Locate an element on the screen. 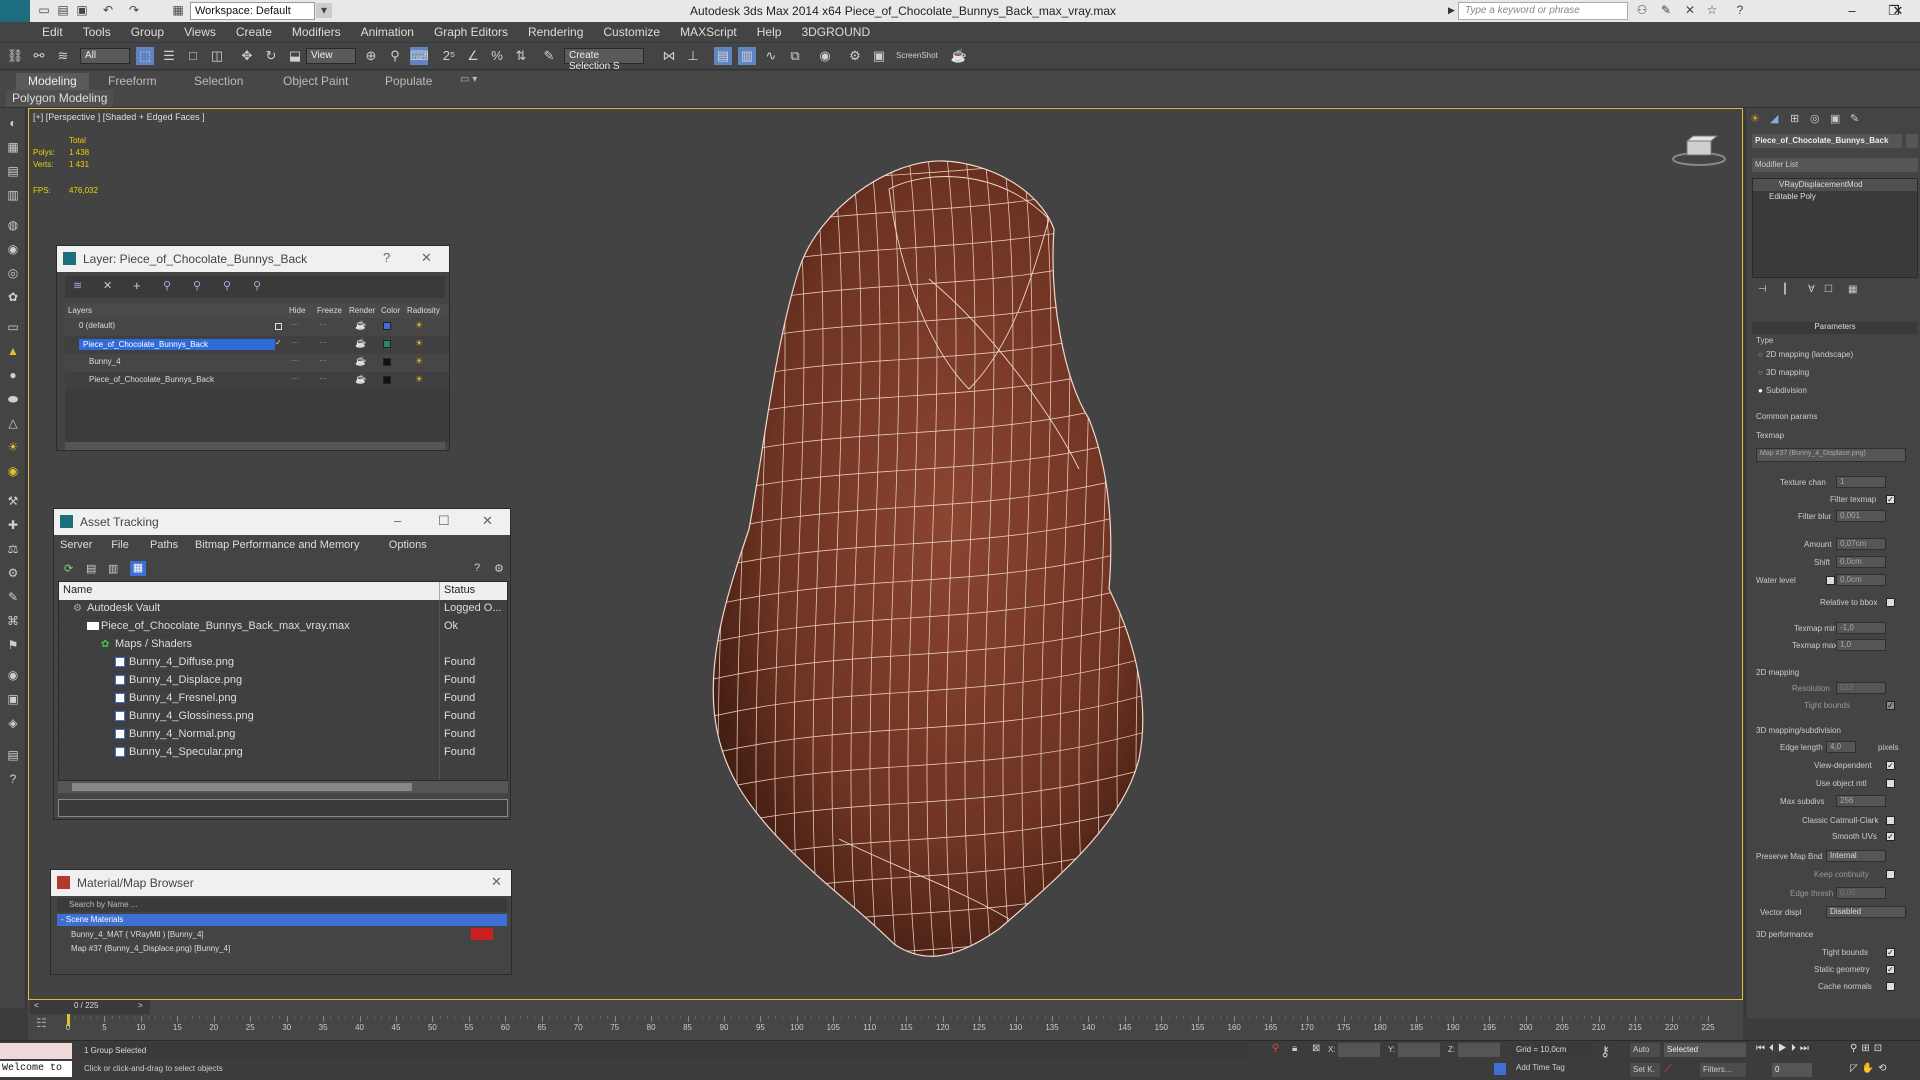 The width and height of the screenshot is (1920, 1080). settings-icon: ⚙ is located at coordinates (499, 568).